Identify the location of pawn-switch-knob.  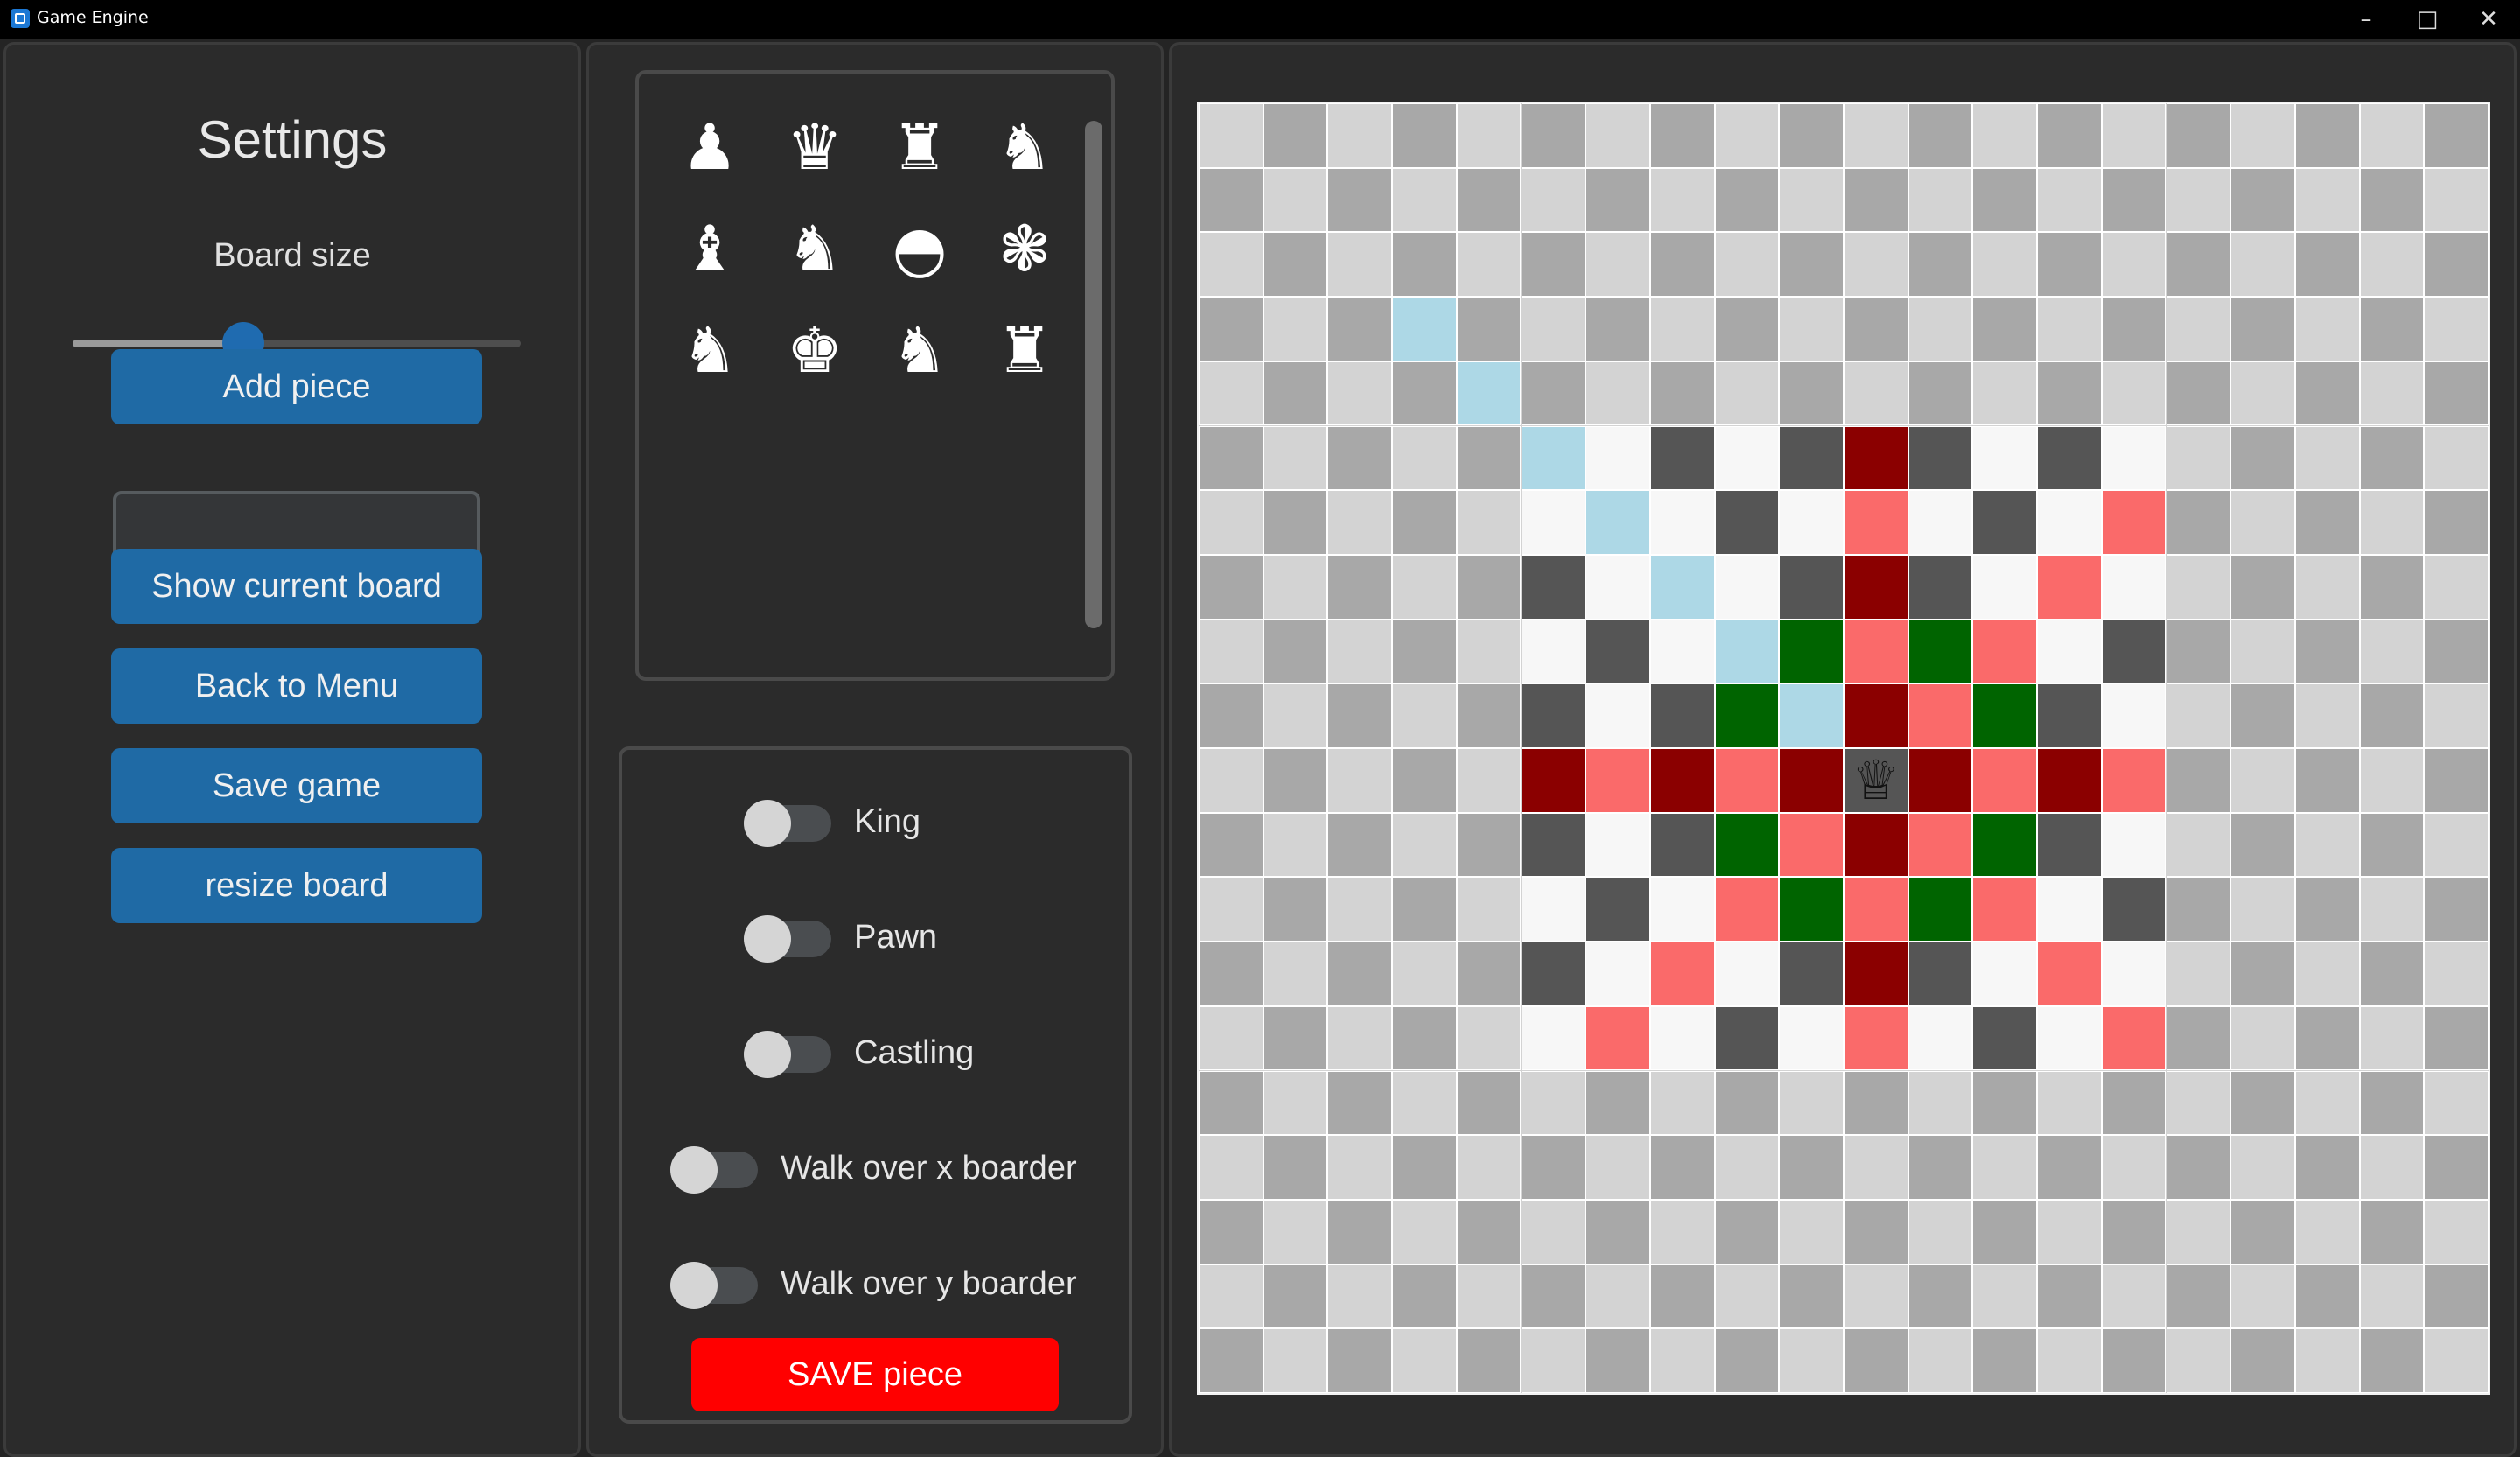
(767, 939).